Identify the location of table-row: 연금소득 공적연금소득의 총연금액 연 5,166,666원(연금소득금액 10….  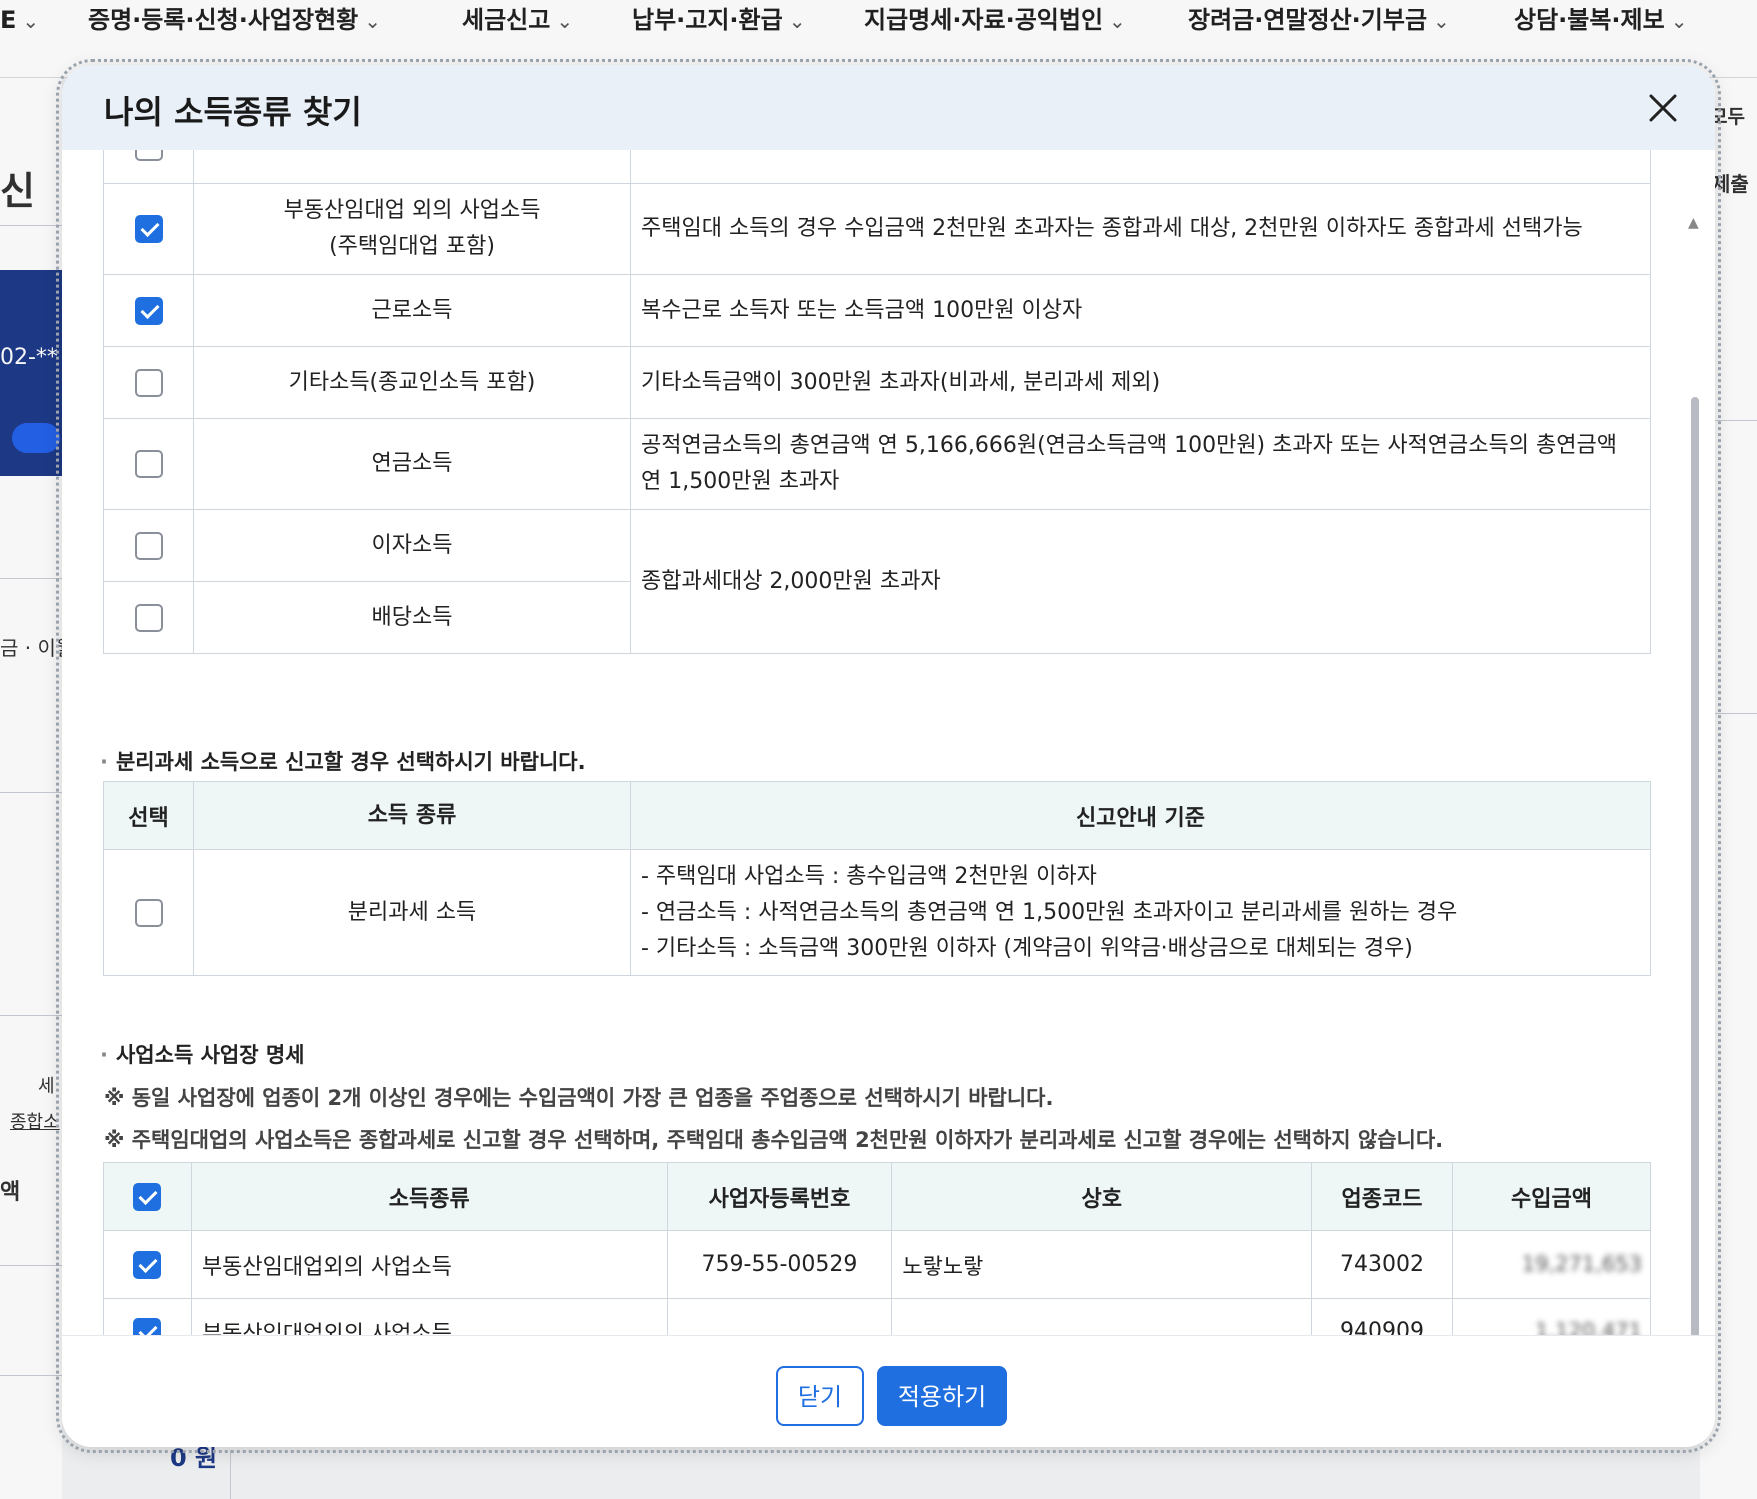
(877, 464).